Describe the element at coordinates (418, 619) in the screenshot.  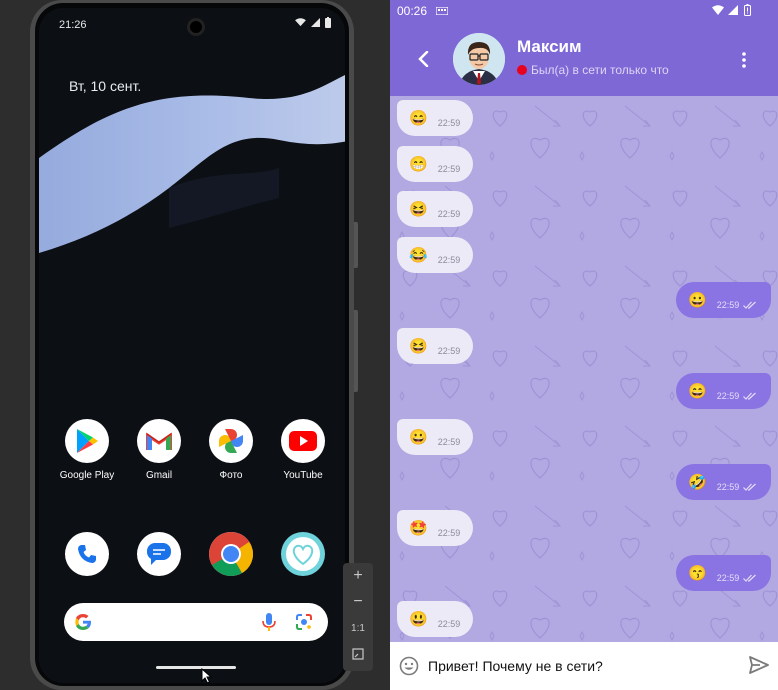
I see `message-emoji: 😃` at that location.